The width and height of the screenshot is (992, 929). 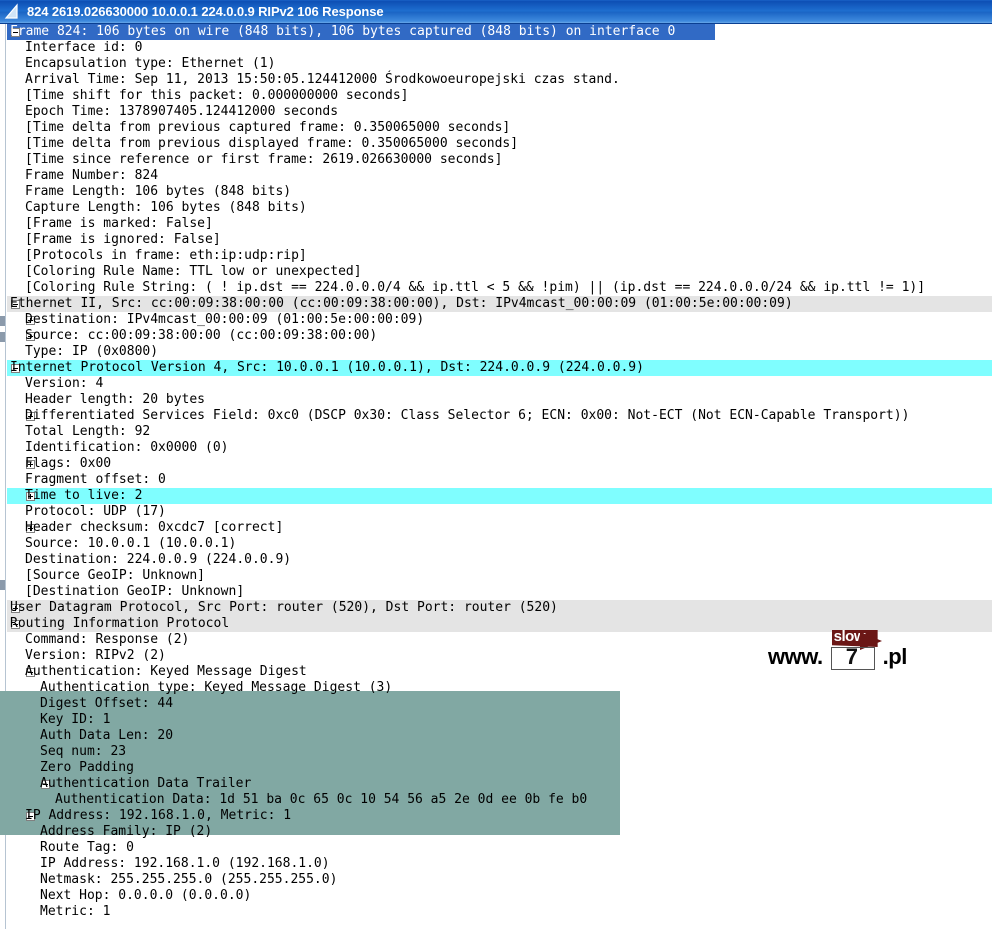 What do you see at coordinates (499, 848) in the screenshot?
I see `tree-row: Route Tag: 0` at bounding box center [499, 848].